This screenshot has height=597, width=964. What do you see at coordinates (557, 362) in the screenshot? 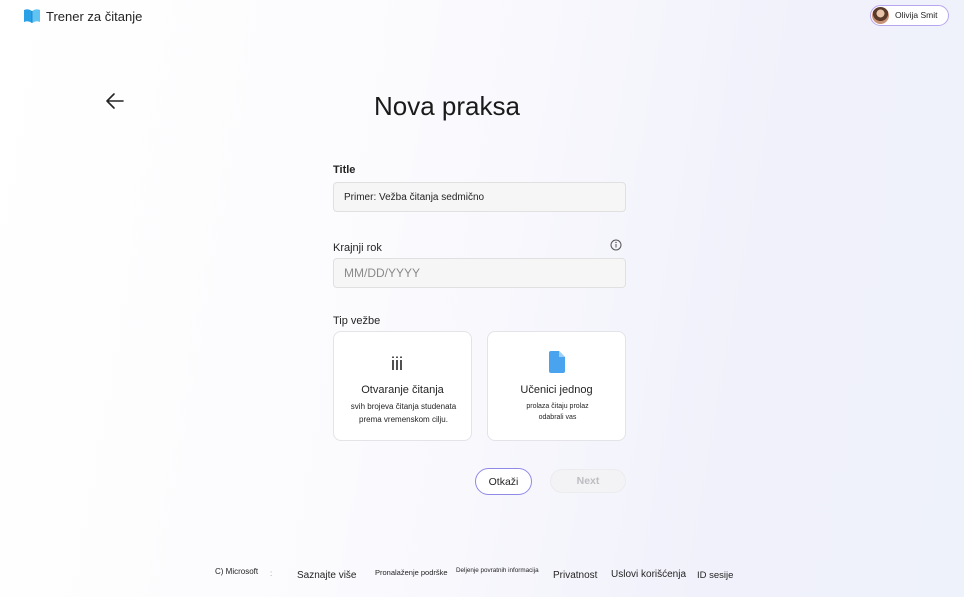
I see `document-icon` at bounding box center [557, 362].